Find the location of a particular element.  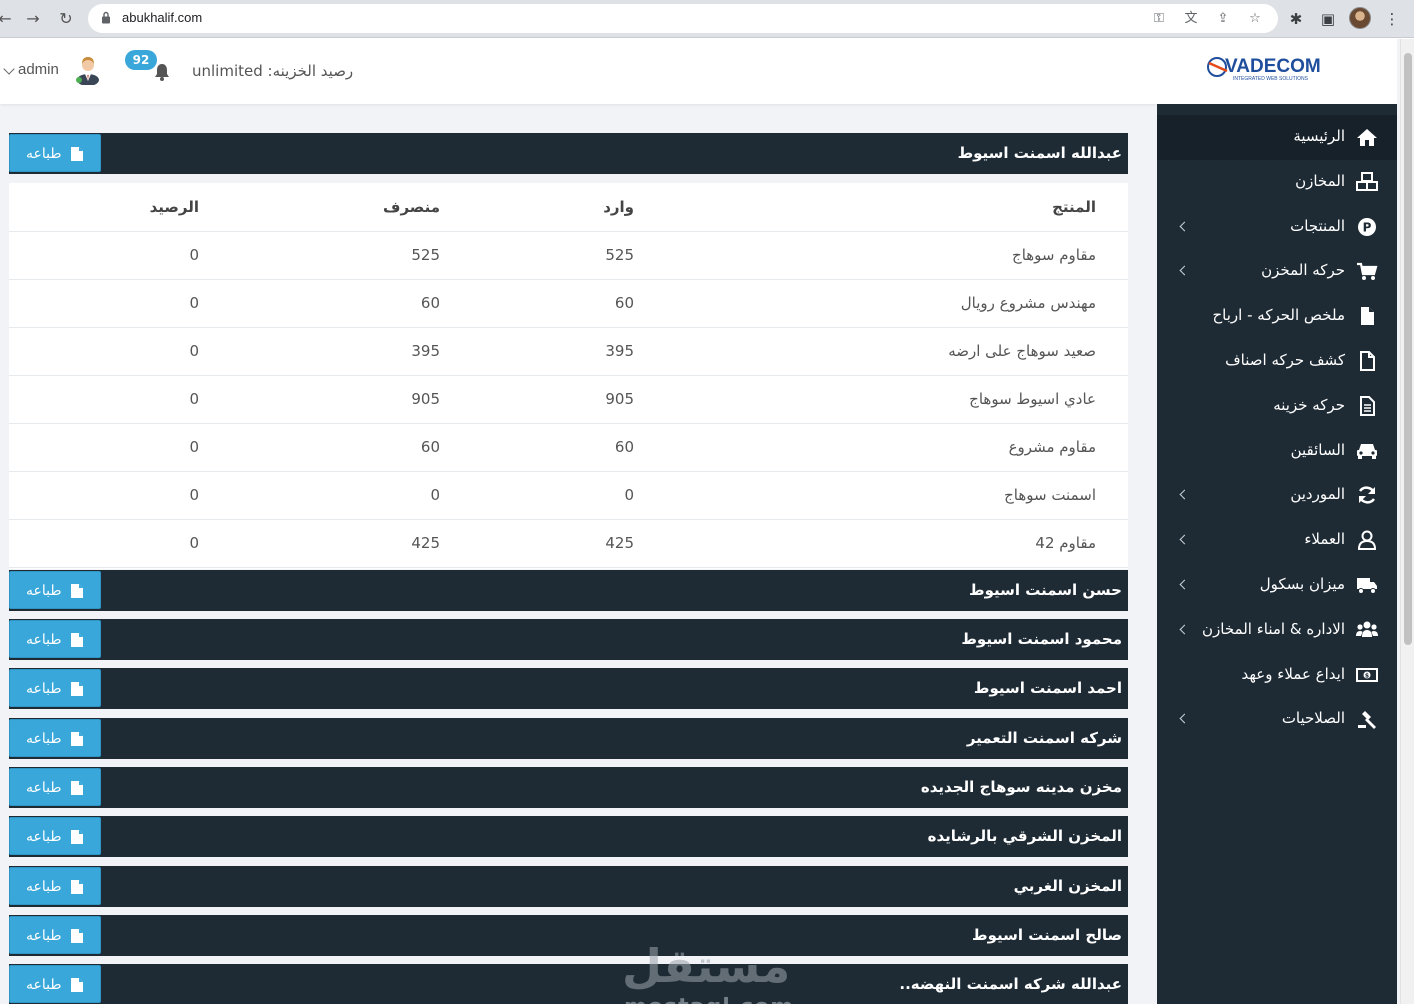

sidebar-item: حركه خزينه is located at coordinates (1277, 406).